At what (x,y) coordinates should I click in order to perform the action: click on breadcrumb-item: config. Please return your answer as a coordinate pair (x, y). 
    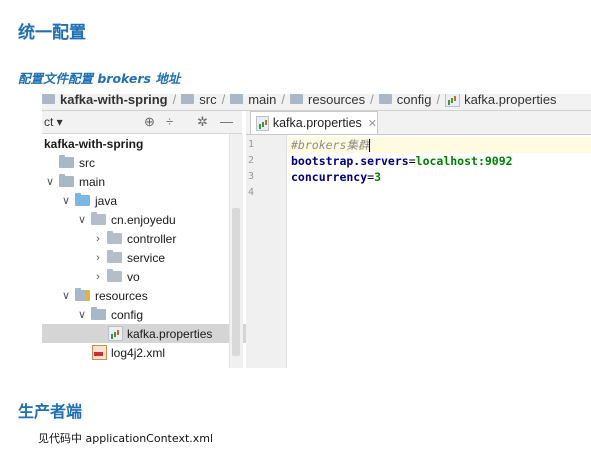
    Looking at the image, I should click on (405, 100).